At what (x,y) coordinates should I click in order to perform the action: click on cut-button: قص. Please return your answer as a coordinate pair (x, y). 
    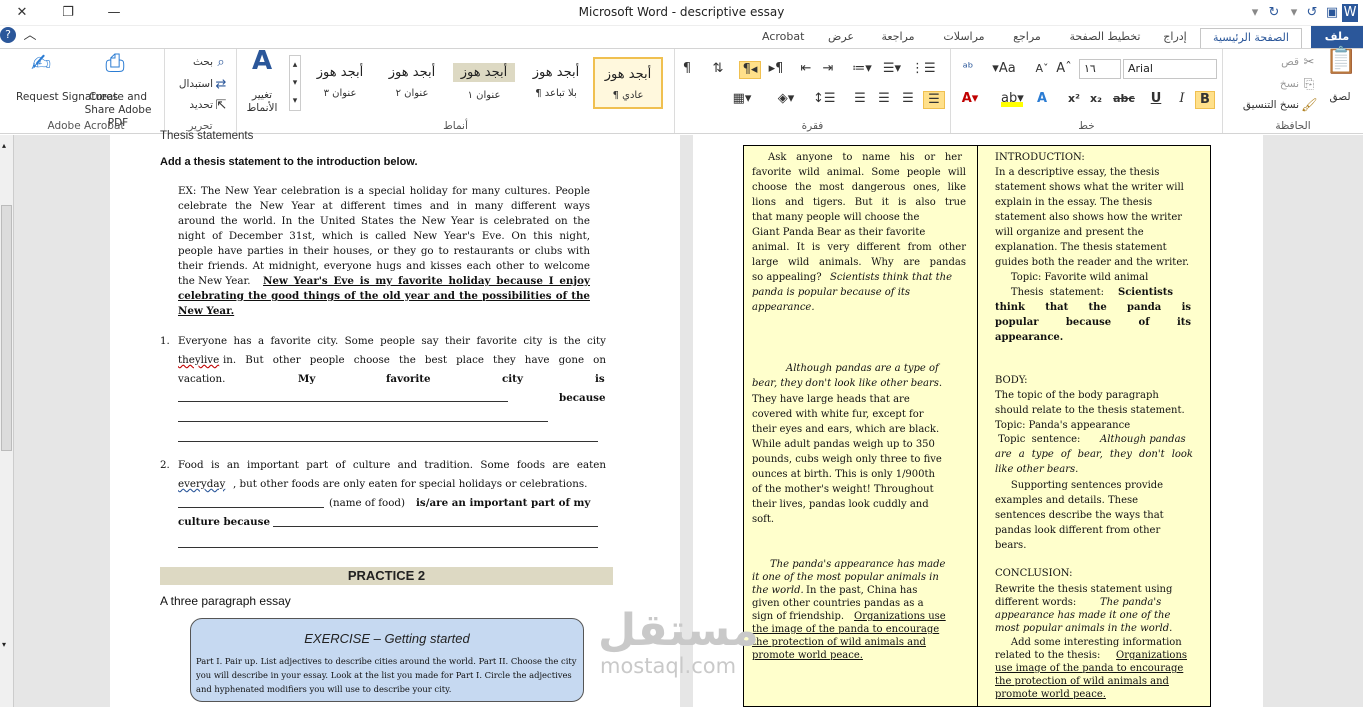
    Looking at the image, I should click on (1284, 62).